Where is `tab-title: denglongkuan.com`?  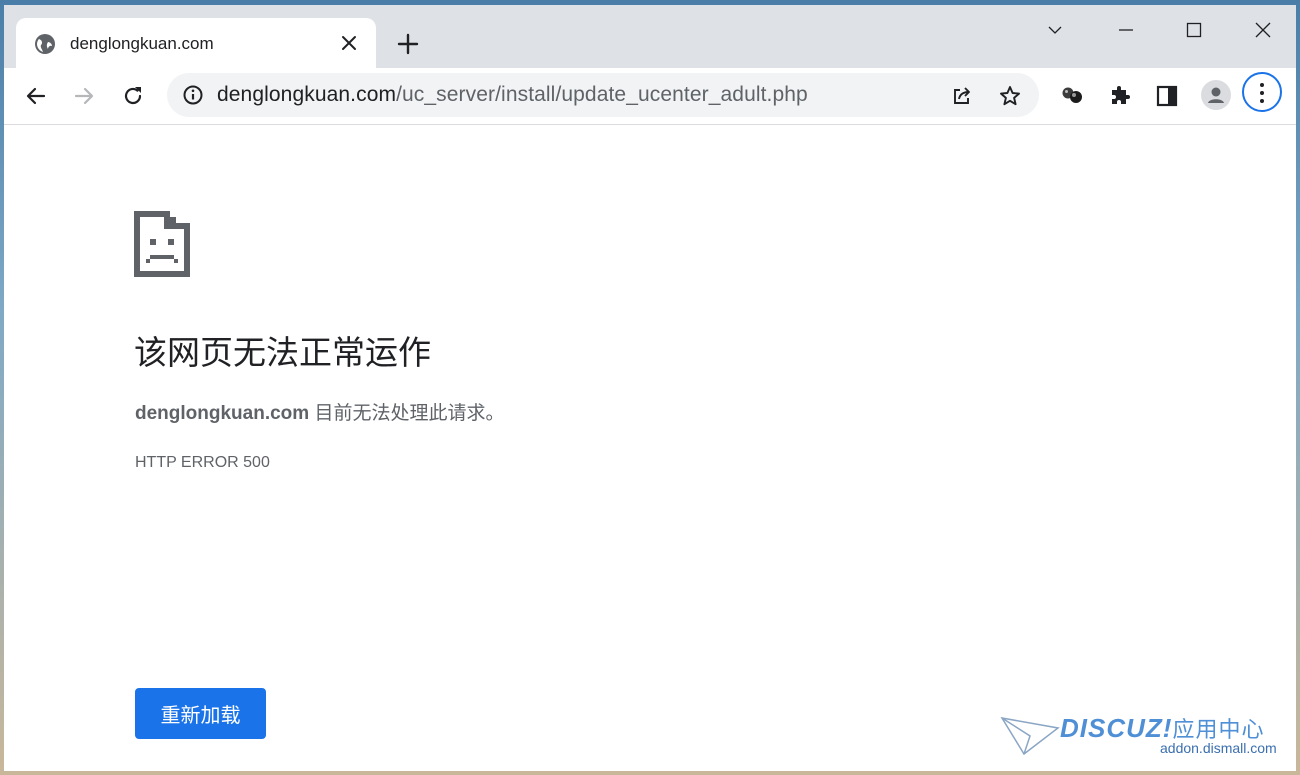 tab-title: denglongkuan.com is located at coordinates (142, 43).